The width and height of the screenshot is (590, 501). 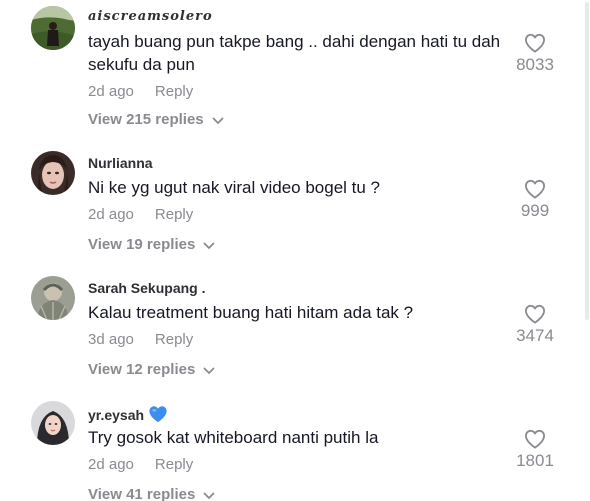 I want to click on like-button: 1801, so click(x=535, y=450).